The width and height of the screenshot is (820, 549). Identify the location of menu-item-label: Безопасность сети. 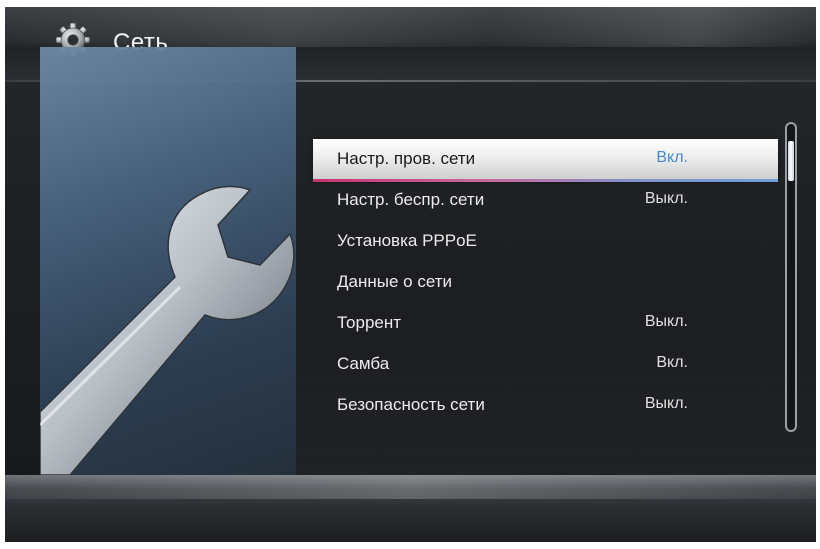
(411, 404).